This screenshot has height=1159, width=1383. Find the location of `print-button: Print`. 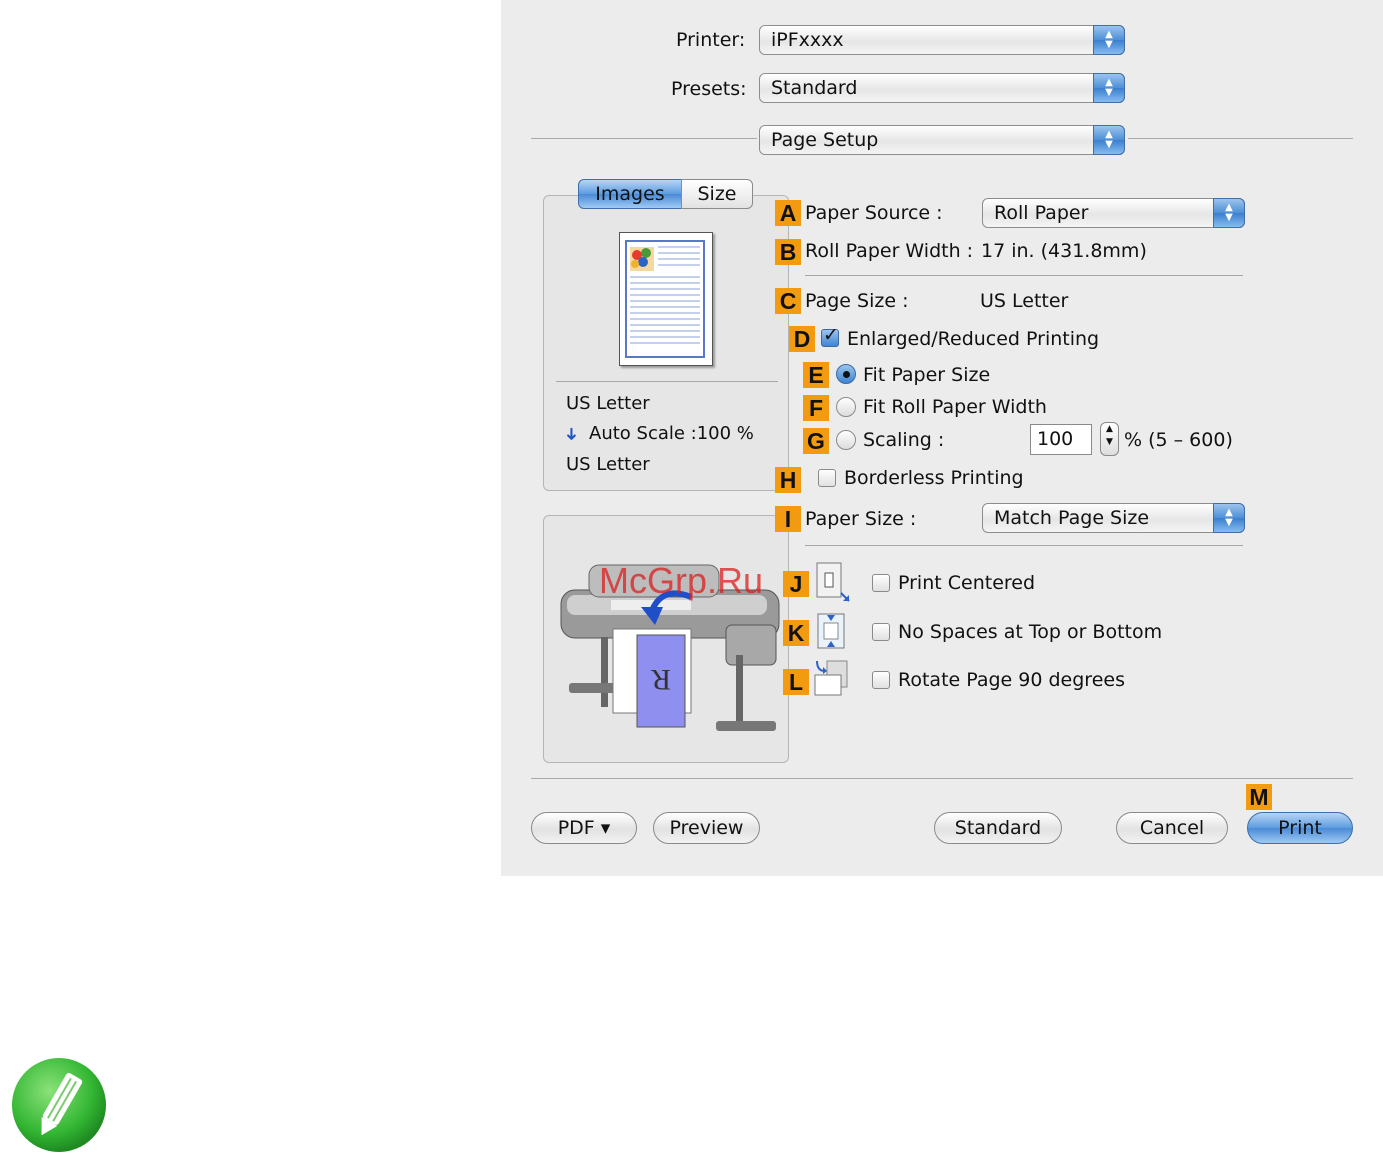

print-button: Print is located at coordinates (1300, 828).